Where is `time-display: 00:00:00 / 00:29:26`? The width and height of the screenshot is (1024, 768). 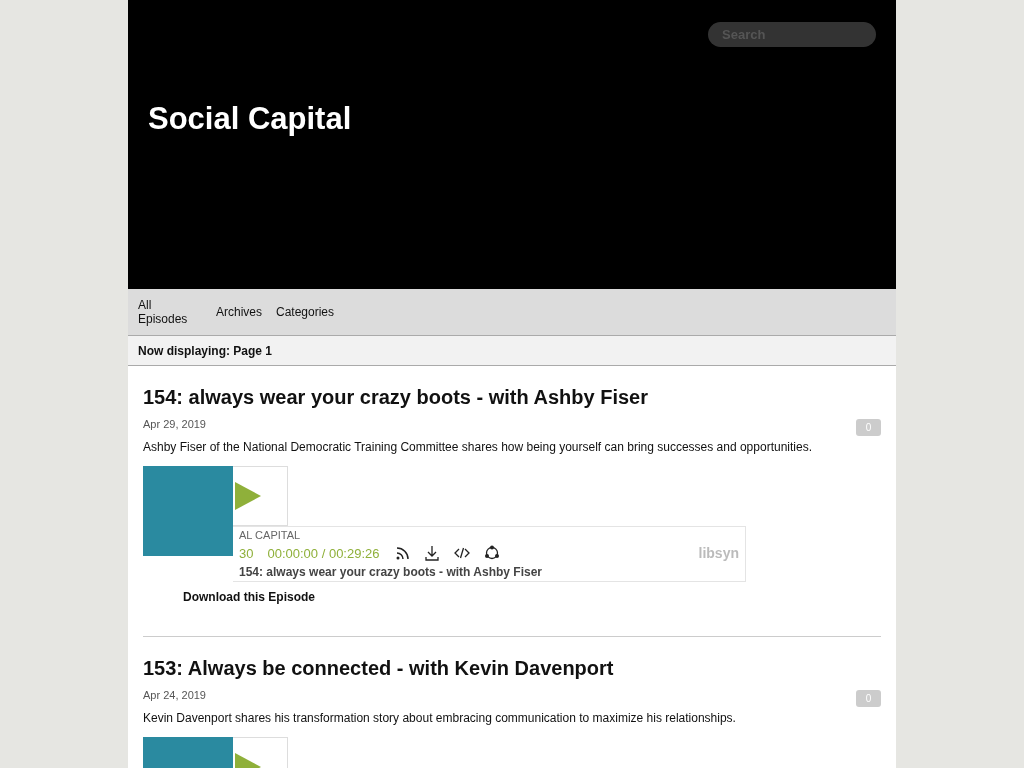
time-display: 00:00:00 / 00:29:26 is located at coordinates (323, 553).